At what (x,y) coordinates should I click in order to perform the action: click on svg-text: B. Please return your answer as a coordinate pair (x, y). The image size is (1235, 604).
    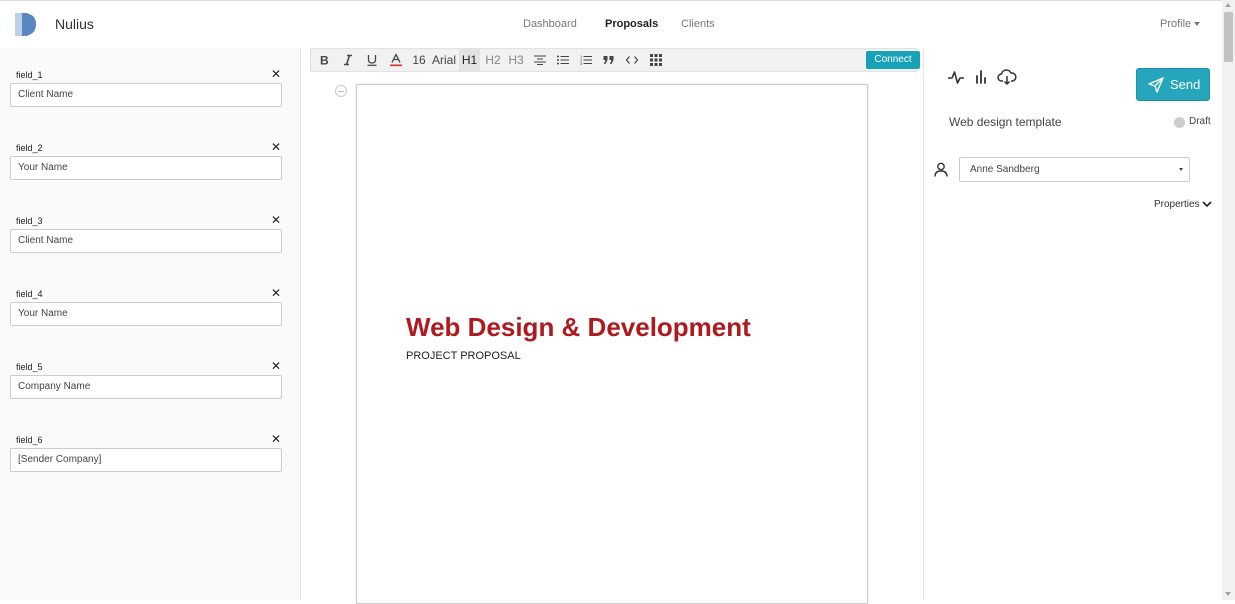
    Looking at the image, I should click on (324, 60).